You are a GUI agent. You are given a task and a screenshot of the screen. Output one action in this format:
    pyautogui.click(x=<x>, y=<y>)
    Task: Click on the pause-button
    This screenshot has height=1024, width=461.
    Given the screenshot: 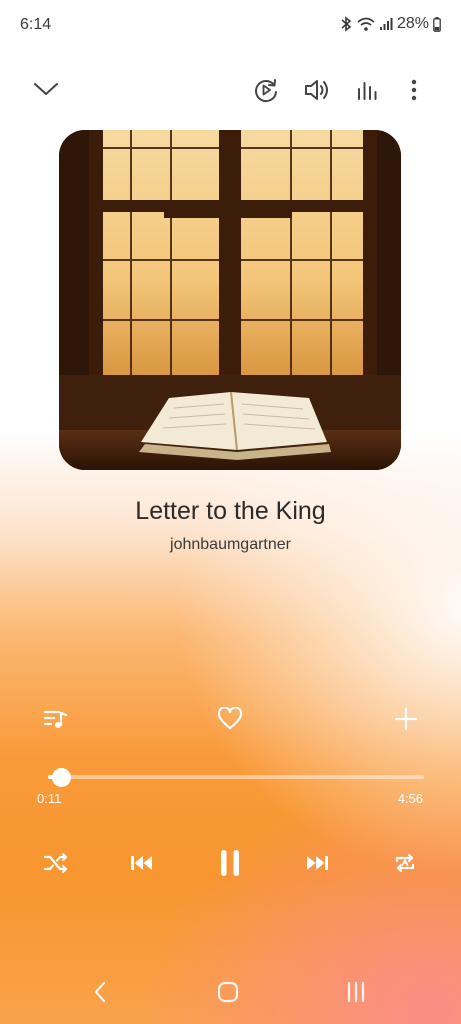 What is the action you would take?
    pyautogui.click(x=230, y=863)
    